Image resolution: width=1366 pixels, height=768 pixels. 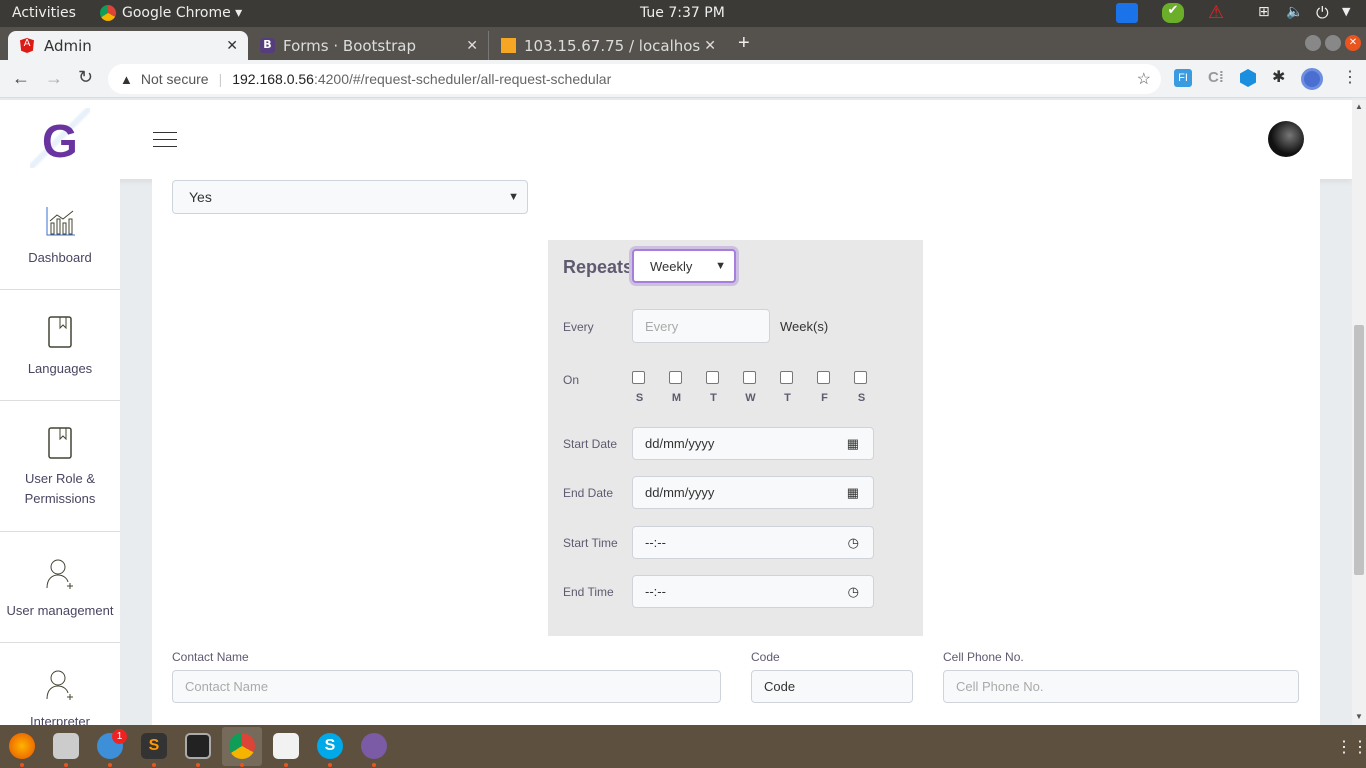 I want to click on tab-label: Admin, so click(x=68, y=45).